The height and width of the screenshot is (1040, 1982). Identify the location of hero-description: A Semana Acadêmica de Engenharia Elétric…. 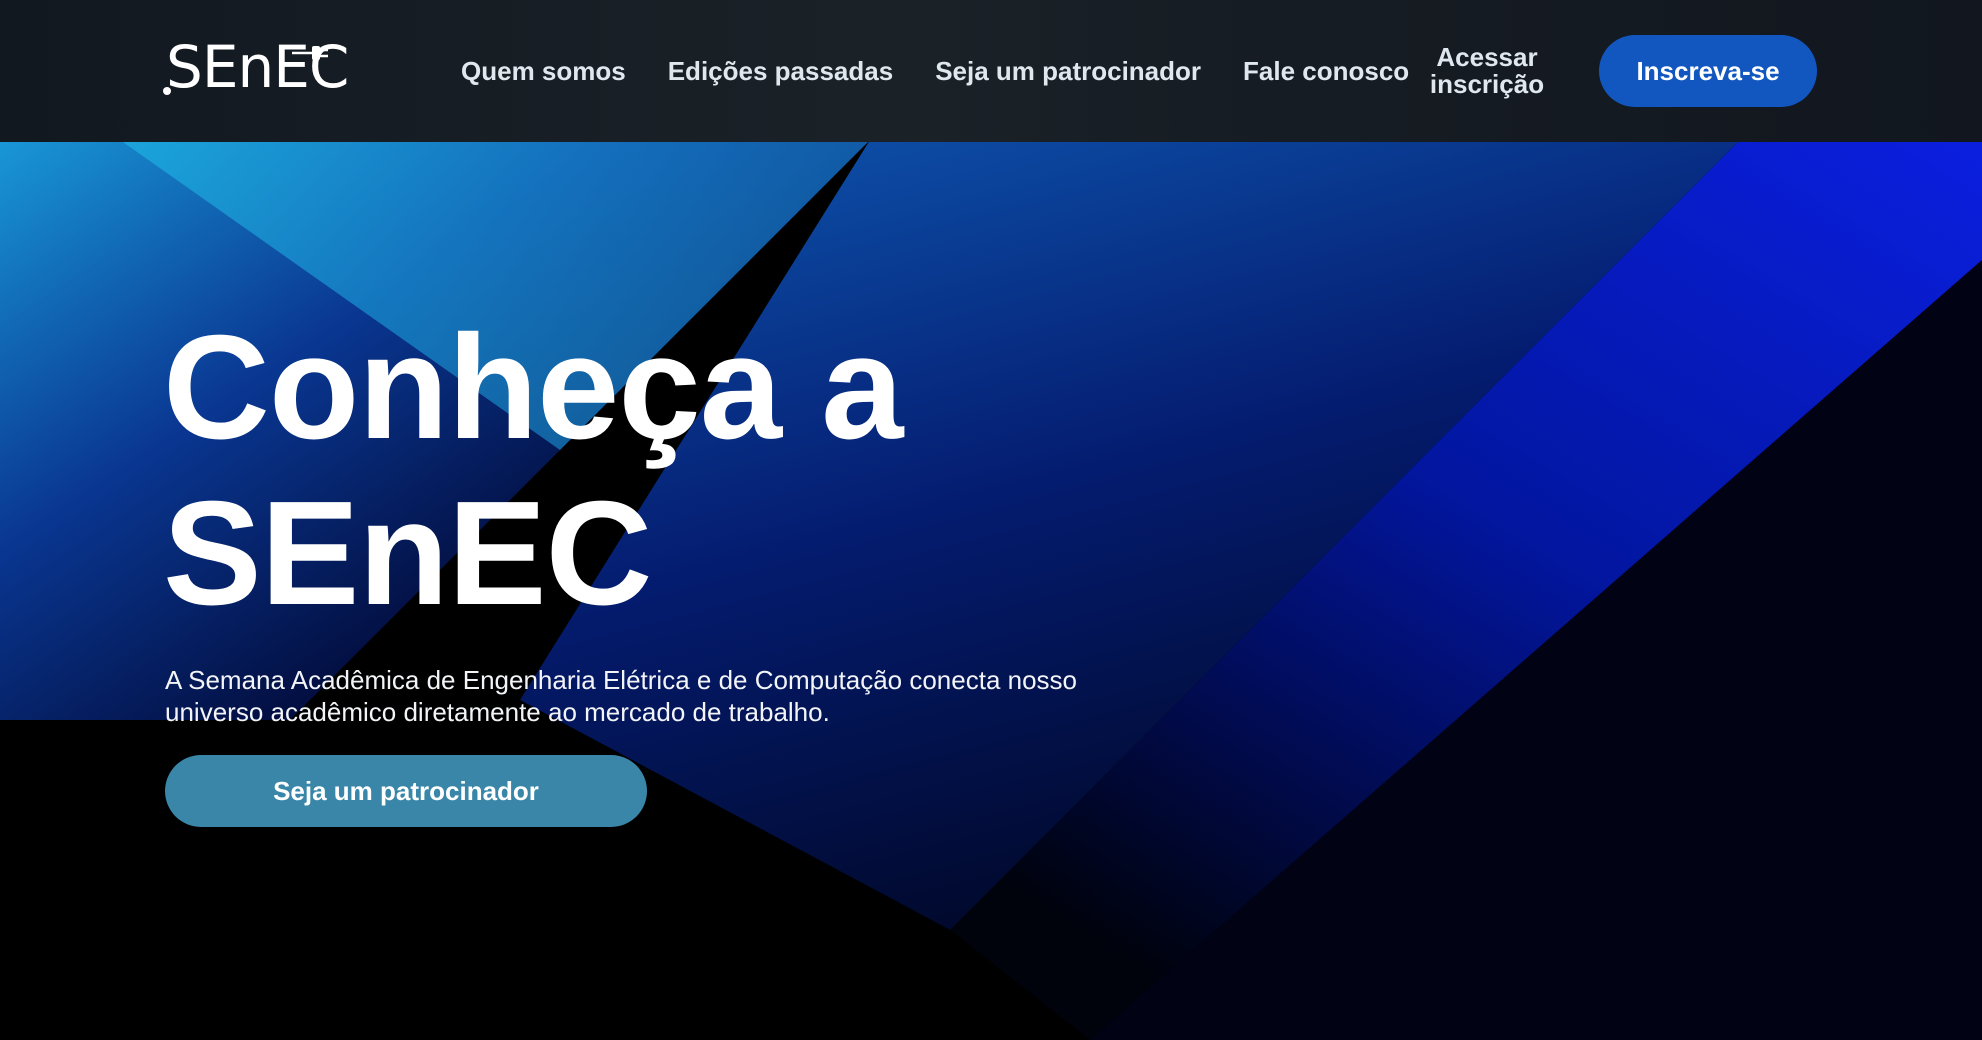
(621, 696).